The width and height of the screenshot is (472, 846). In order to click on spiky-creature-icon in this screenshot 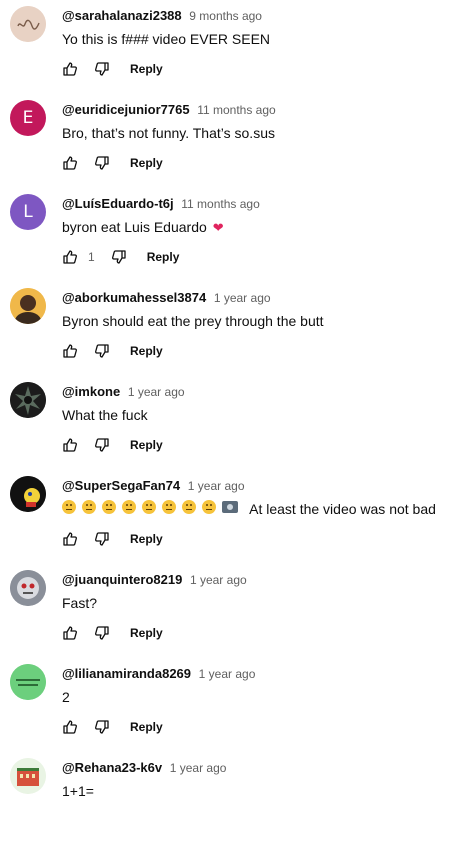, I will do `click(28, 400)`.